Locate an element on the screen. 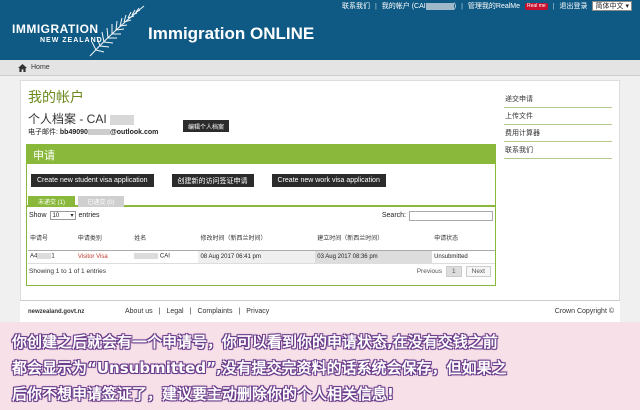 Image resolution: width=640 pixels, height=410 pixels. edit-profile-button: 编辑个人档案 is located at coordinates (206, 126).